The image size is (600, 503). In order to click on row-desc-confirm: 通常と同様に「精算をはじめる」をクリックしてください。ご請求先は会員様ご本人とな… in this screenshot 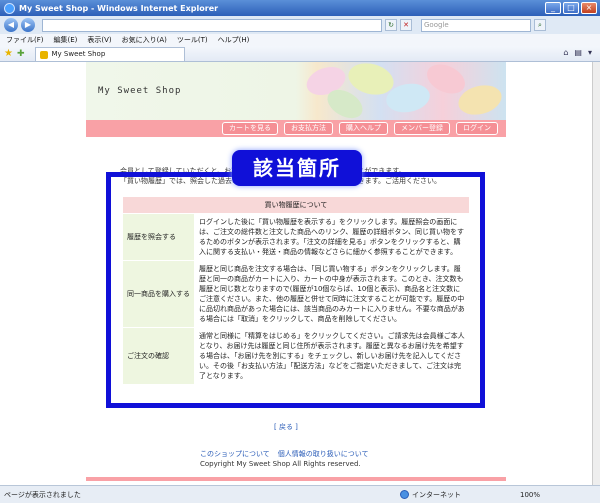, I will do `click(332, 356)`.